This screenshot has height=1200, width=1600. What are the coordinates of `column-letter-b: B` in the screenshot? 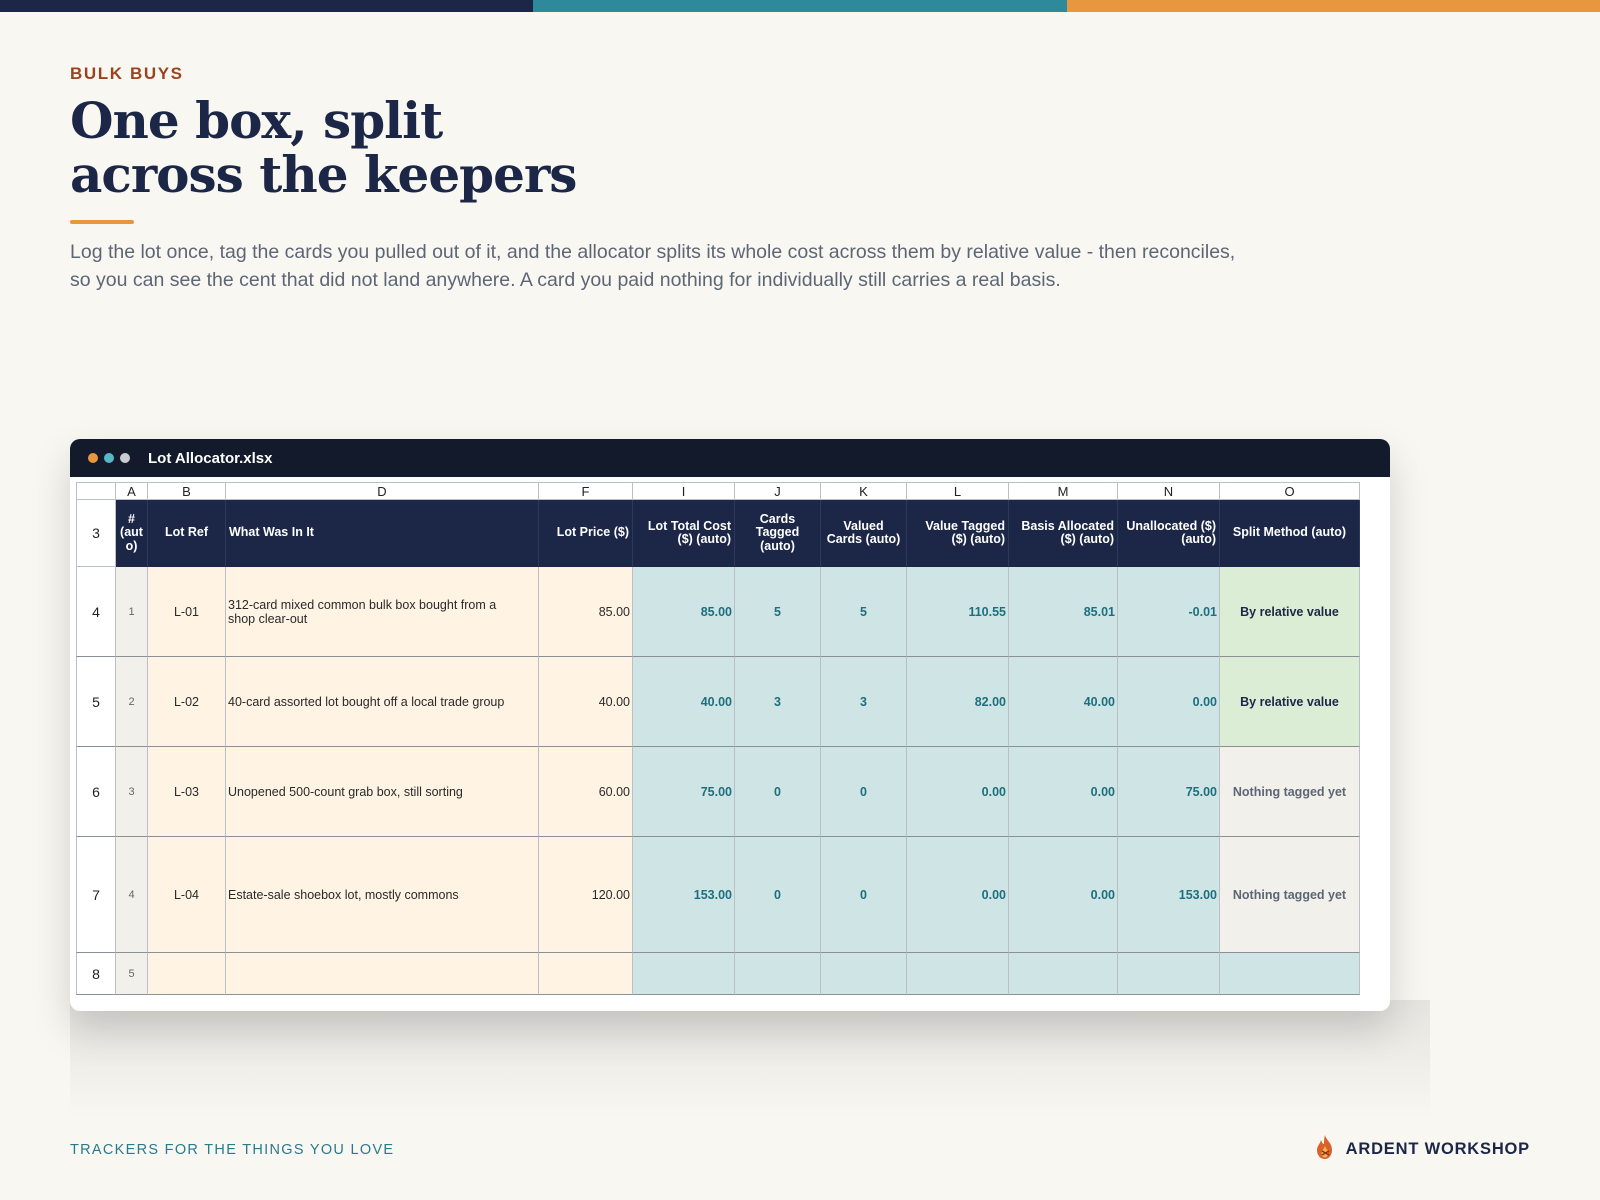 It's located at (187, 491).